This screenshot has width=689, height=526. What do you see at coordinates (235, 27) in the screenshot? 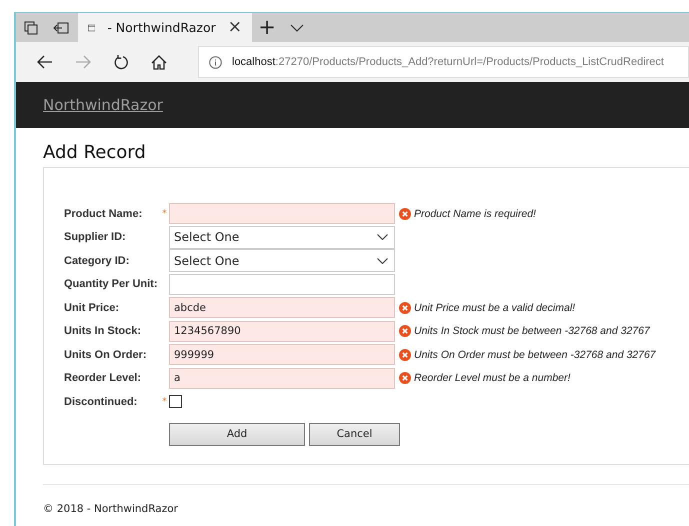
I see `close-tab-button: ×` at bounding box center [235, 27].